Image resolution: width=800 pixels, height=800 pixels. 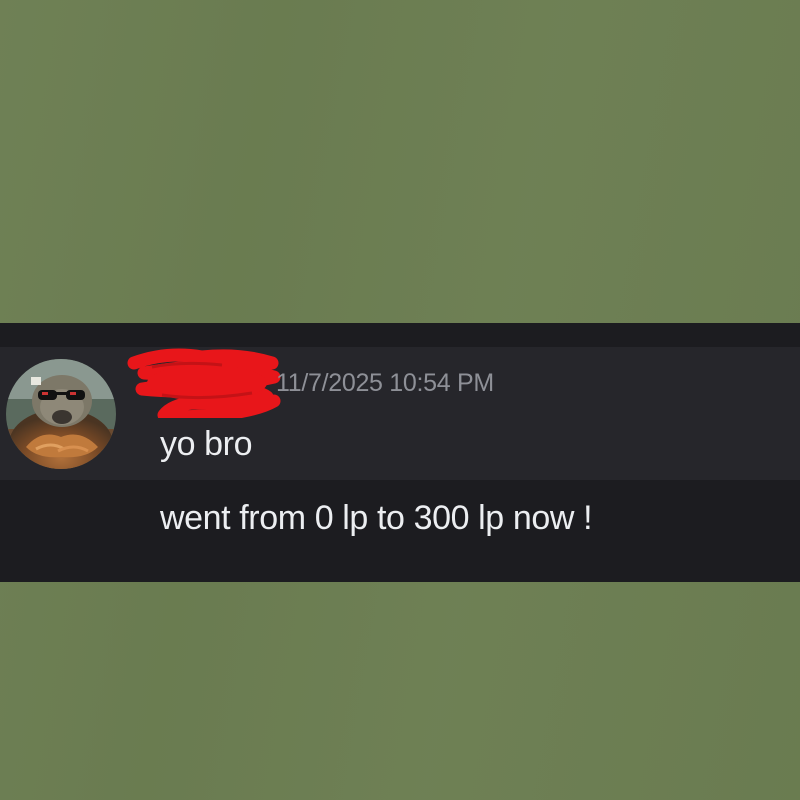 I want to click on message-timestamp: 11/7/2025 10:54 PM, so click(x=385, y=383).